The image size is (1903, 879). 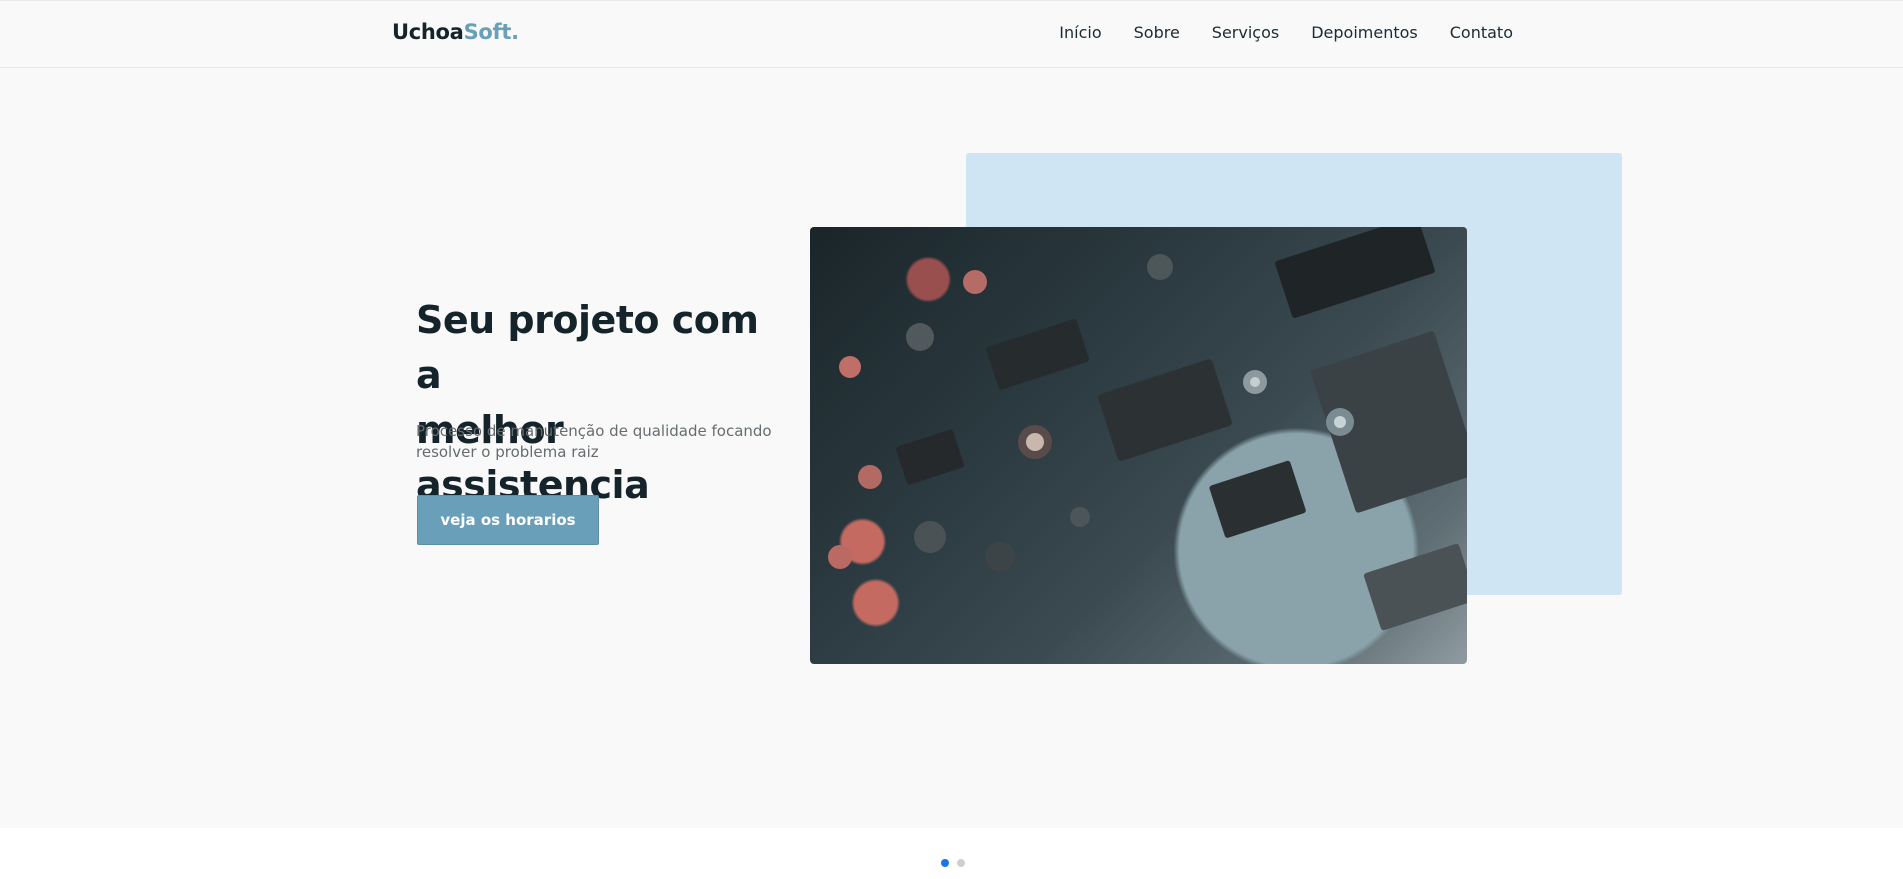 What do you see at coordinates (587, 347) in the screenshot?
I see `hero-title-line1: Seu projeto com a` at bounding box center [587, 347].